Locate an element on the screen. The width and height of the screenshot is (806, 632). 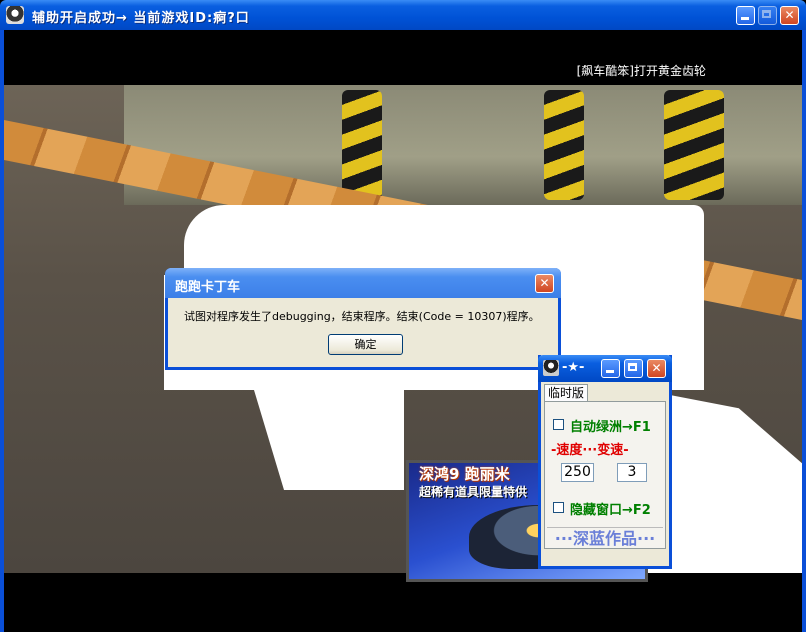
app-icon is located at coordinates (15, 15).